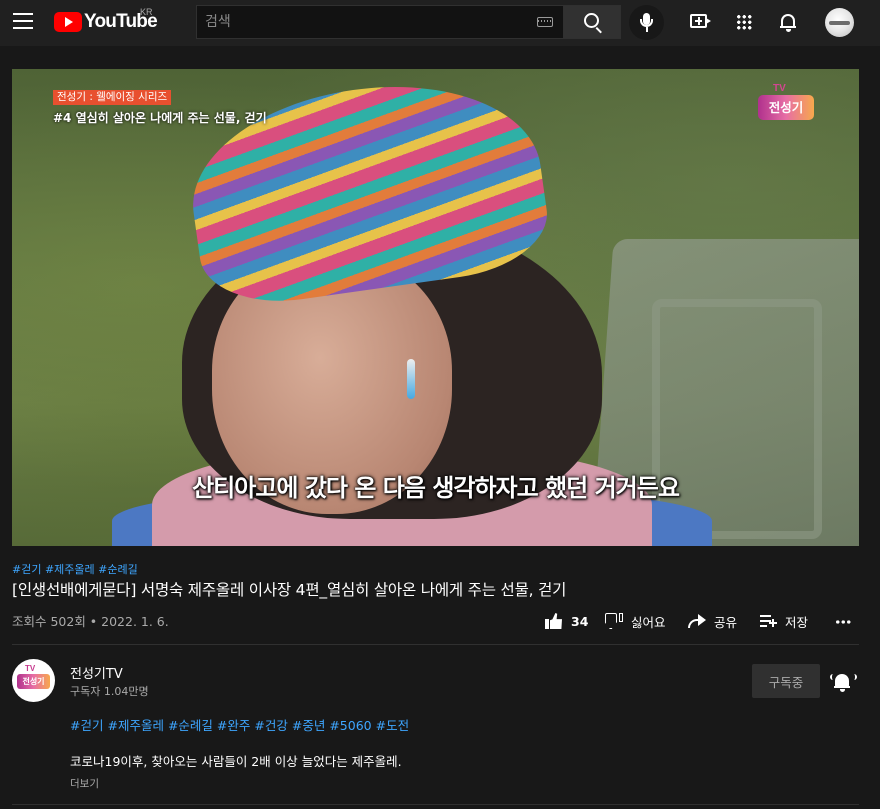 The image size is (880, 809). What do you see at coordinates (106, 20) in the screenshot?
I see `youtube-logo: YouTube KR` at bounding box center [106, 20].